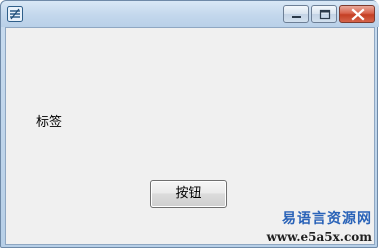 This screenshot has height=250, width=380. I want to click on watermark-url: www.e5a5x.com, so click(319, 237).